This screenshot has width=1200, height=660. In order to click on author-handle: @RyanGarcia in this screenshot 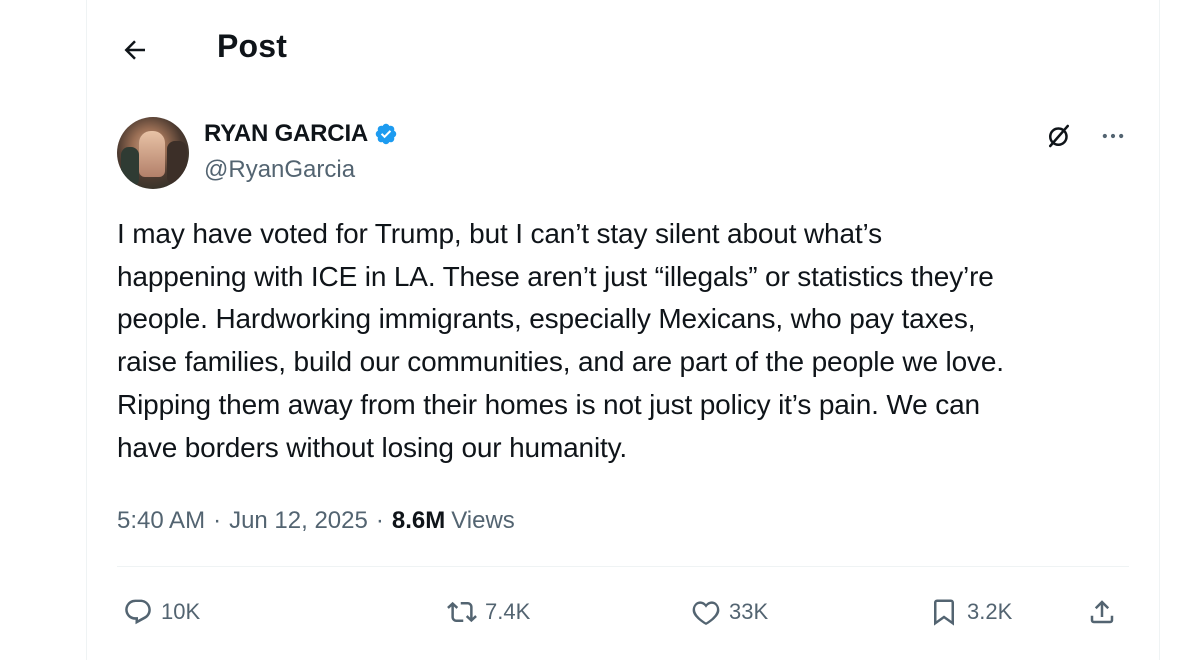, I will do `click(301, 170)`.